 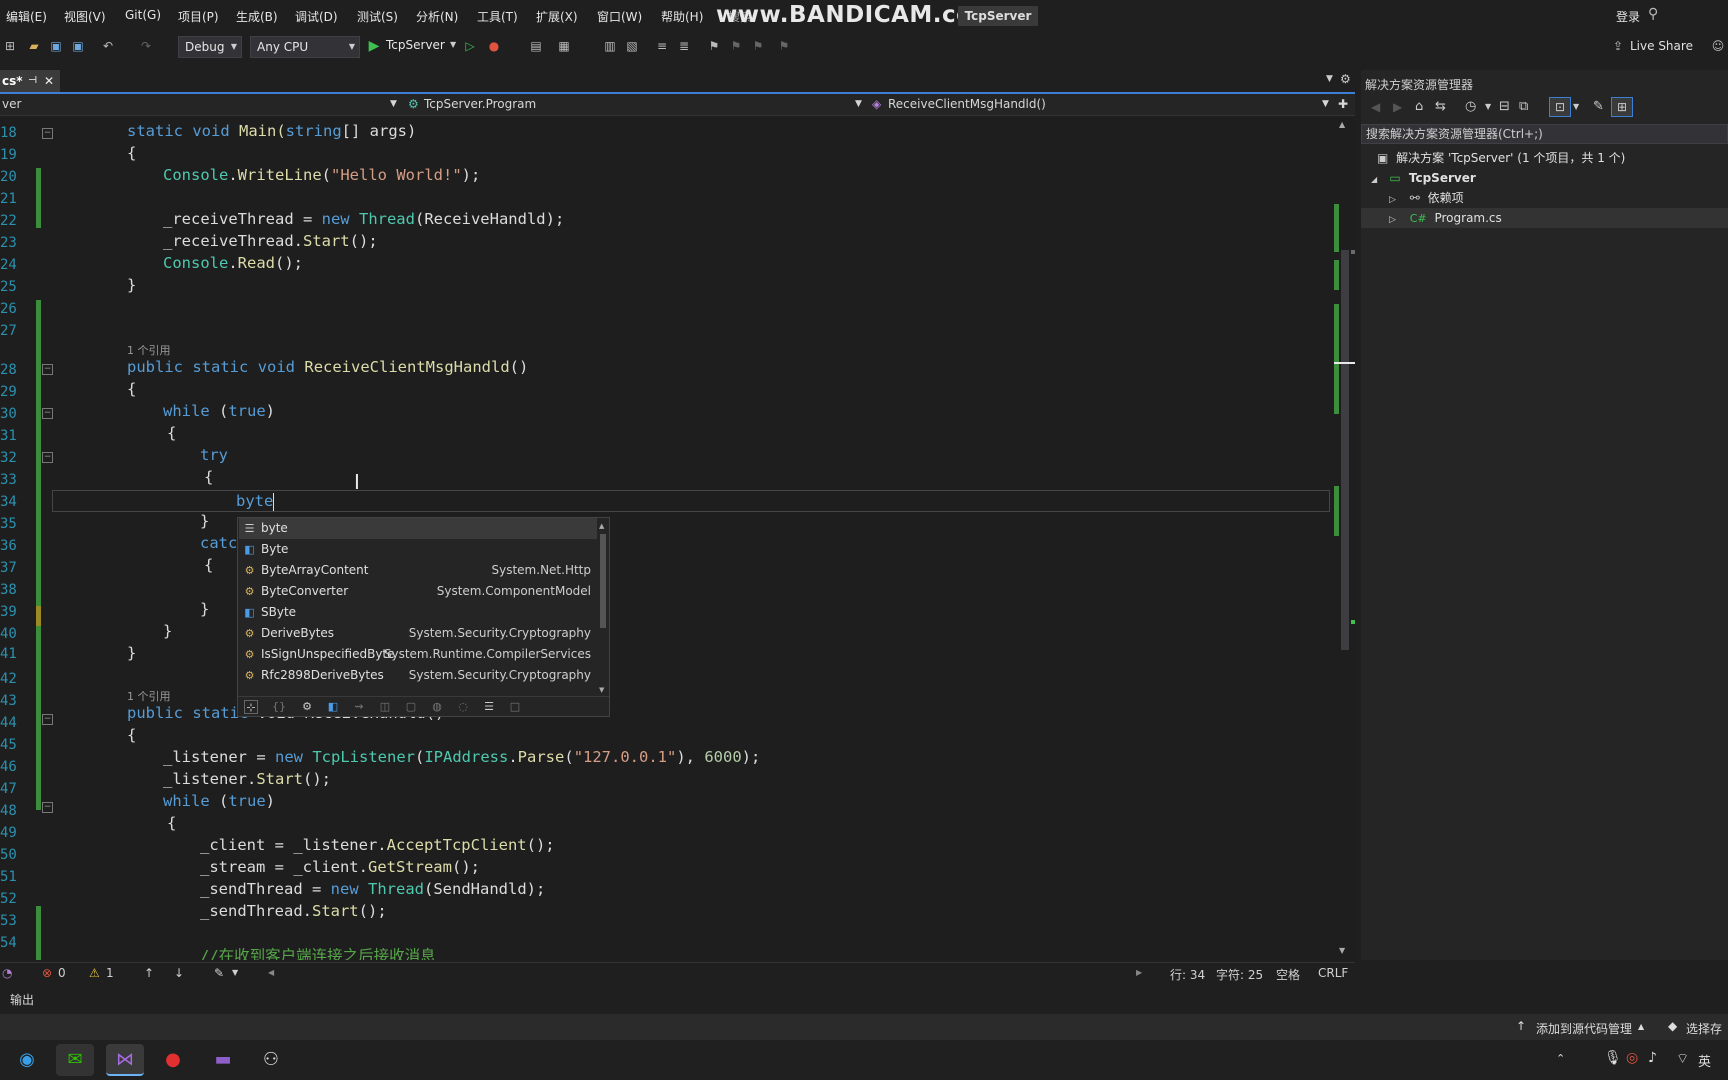 I want to click on edge-icon: ◉, so click(x=27, y=1060).